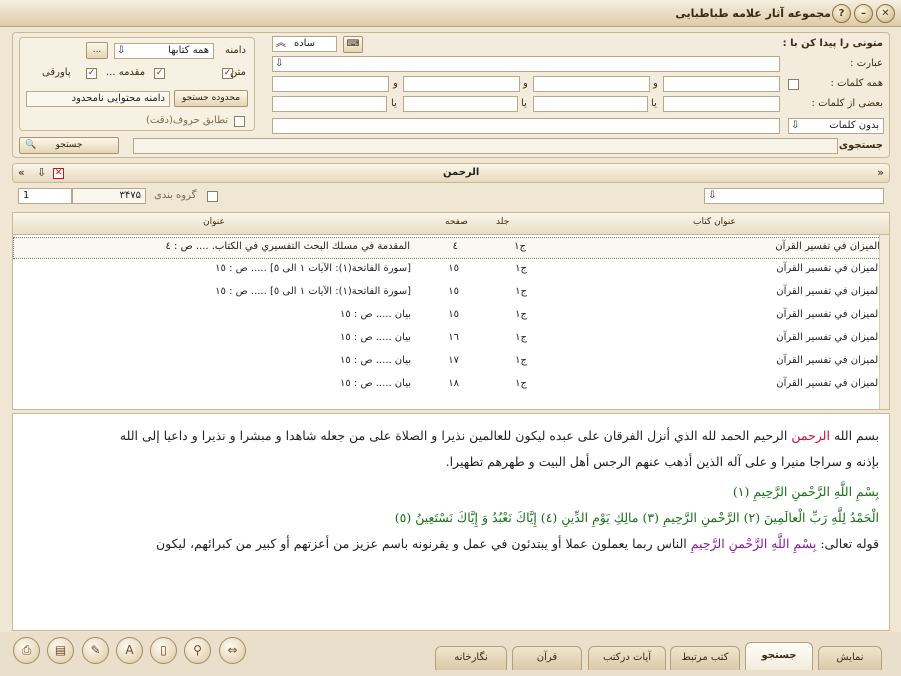 This screenshot has width=901, height=676. I want to click on range-button: محدوده جستجو, so click(211, 98).